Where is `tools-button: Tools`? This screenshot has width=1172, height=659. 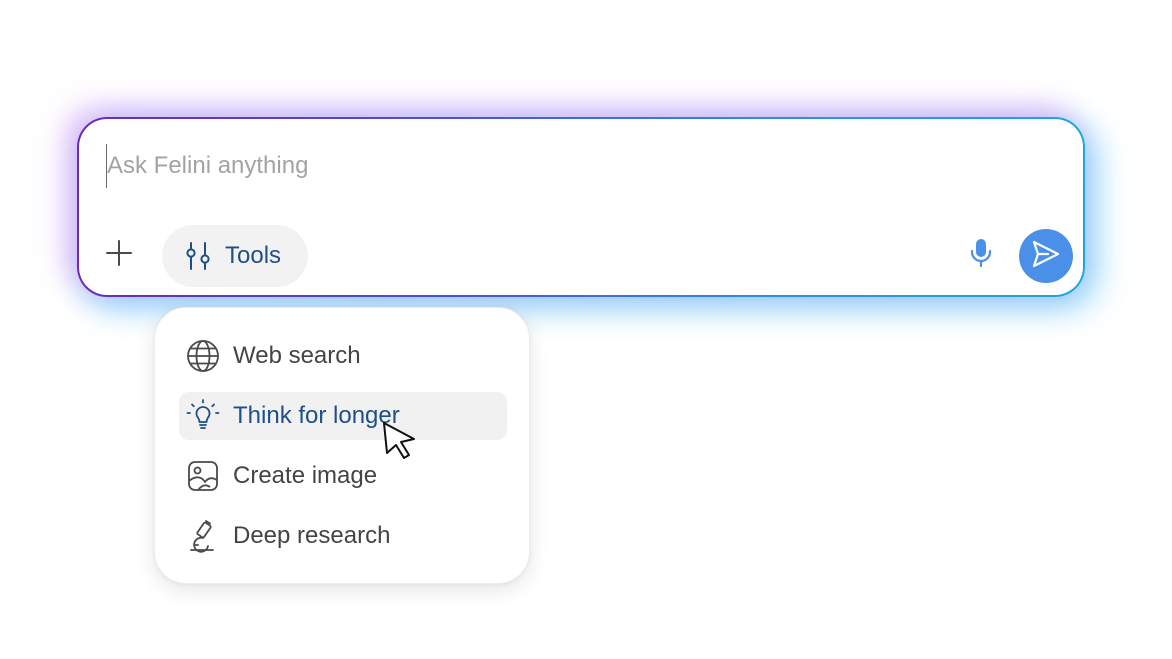 tools-button: Tools is located at coordinates (235, 256).